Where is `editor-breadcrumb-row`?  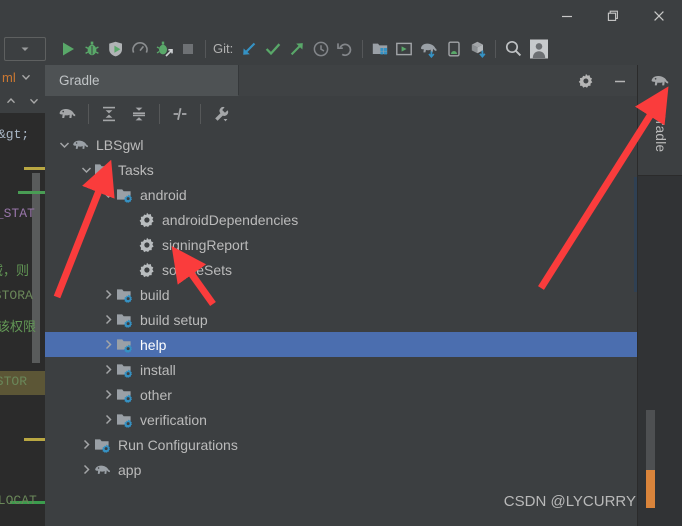 editor-breadcrumb-row is located at coordinates (22, 101).